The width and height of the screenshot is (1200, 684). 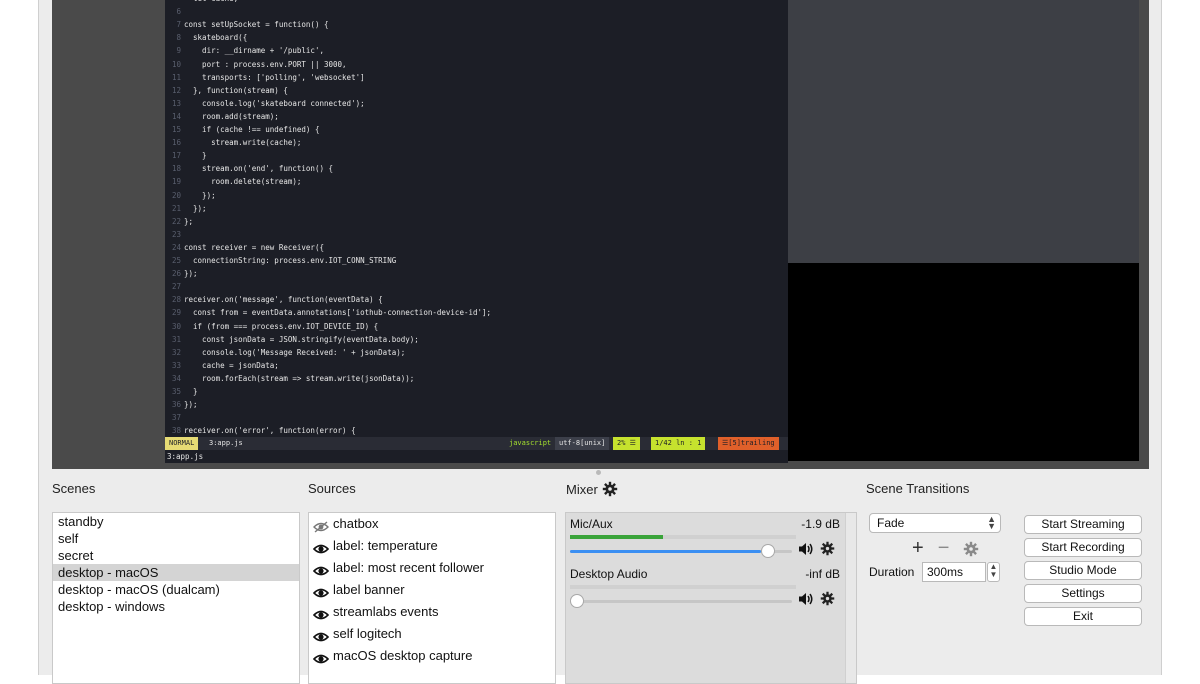 What do you see at coordinates (432, 612) in the screenshot?
I see `source-item: streamlabs events` at bounding box center [432, 612].